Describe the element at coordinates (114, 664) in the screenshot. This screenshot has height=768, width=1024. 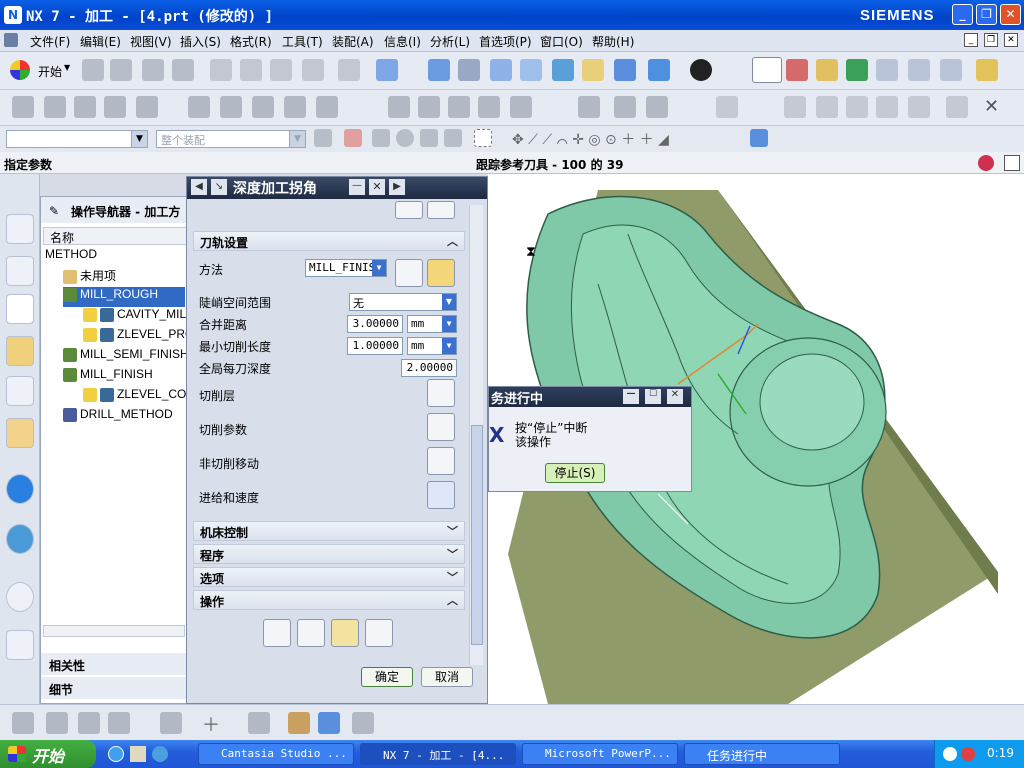
I see `panel-related: 相关性` at that location.